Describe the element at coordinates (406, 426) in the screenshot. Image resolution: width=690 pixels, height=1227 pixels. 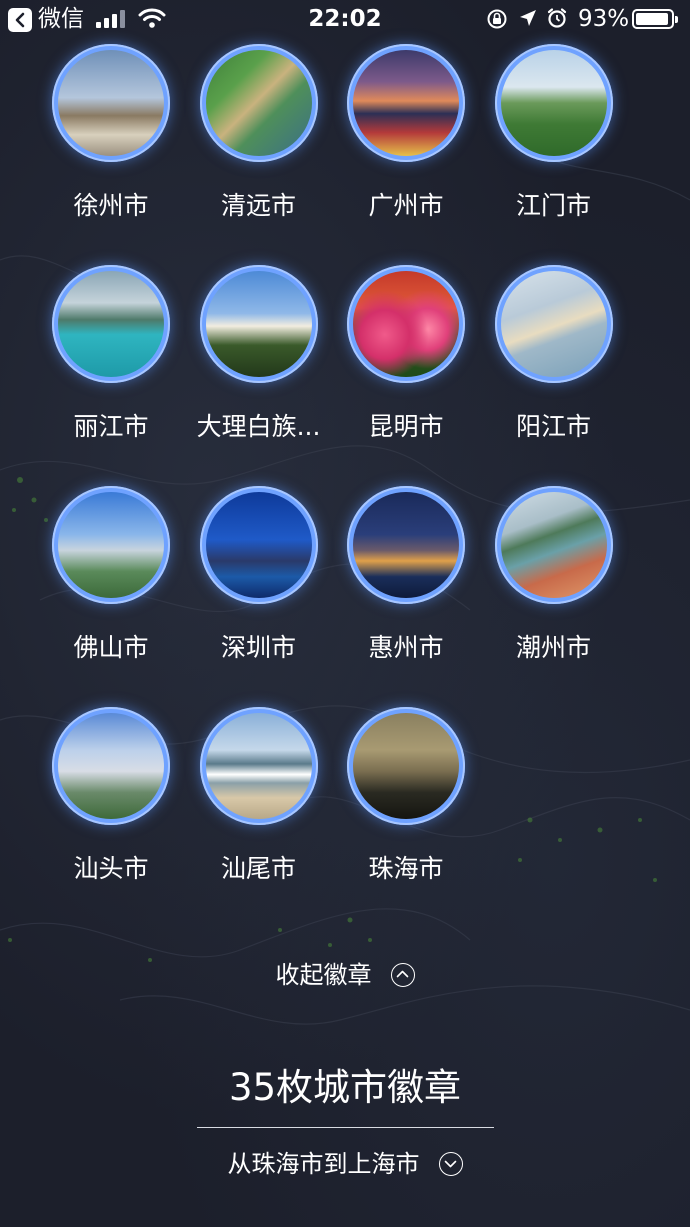
I see `city-badge-label: 昆明市` at that location.